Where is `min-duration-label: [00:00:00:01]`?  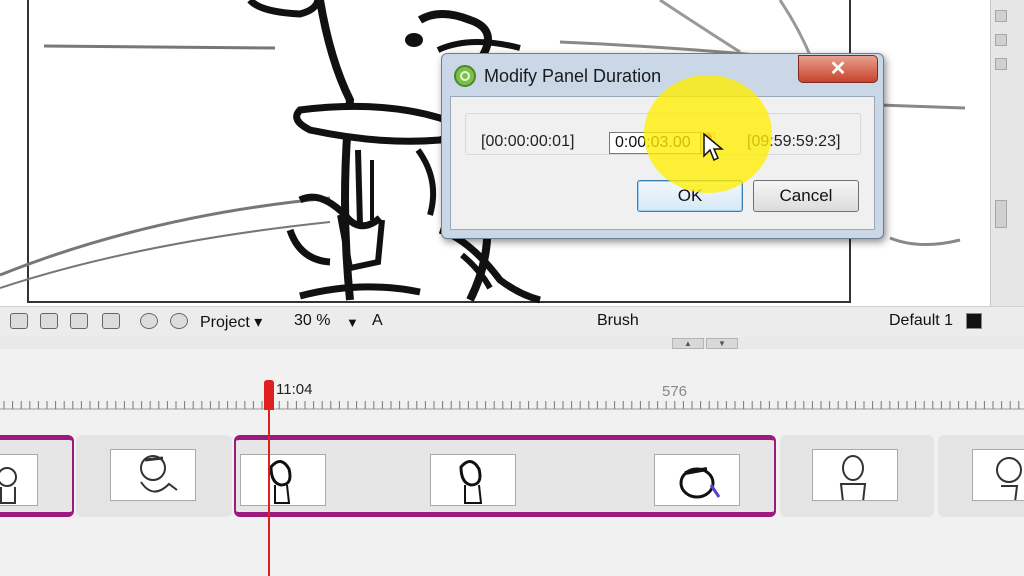 min-duration-label: [00:00:00:01] is located at coordinates (528, 141).